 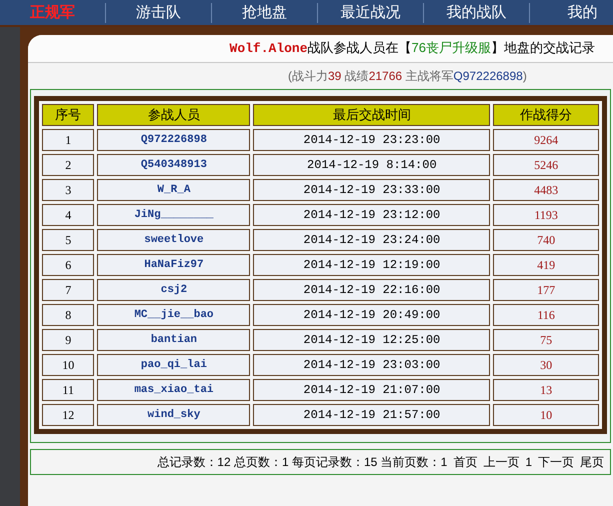 I want to click on score-cell: 4483, so click(x=546, y=190).